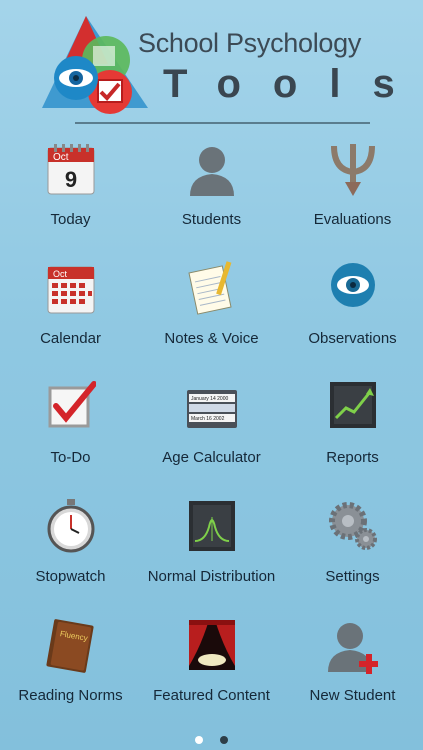 The image size is (423, 750). Describe the element at coordinates (211, 671) in the screenshot. I see `tile-featured-content: Featured Content` at that location.